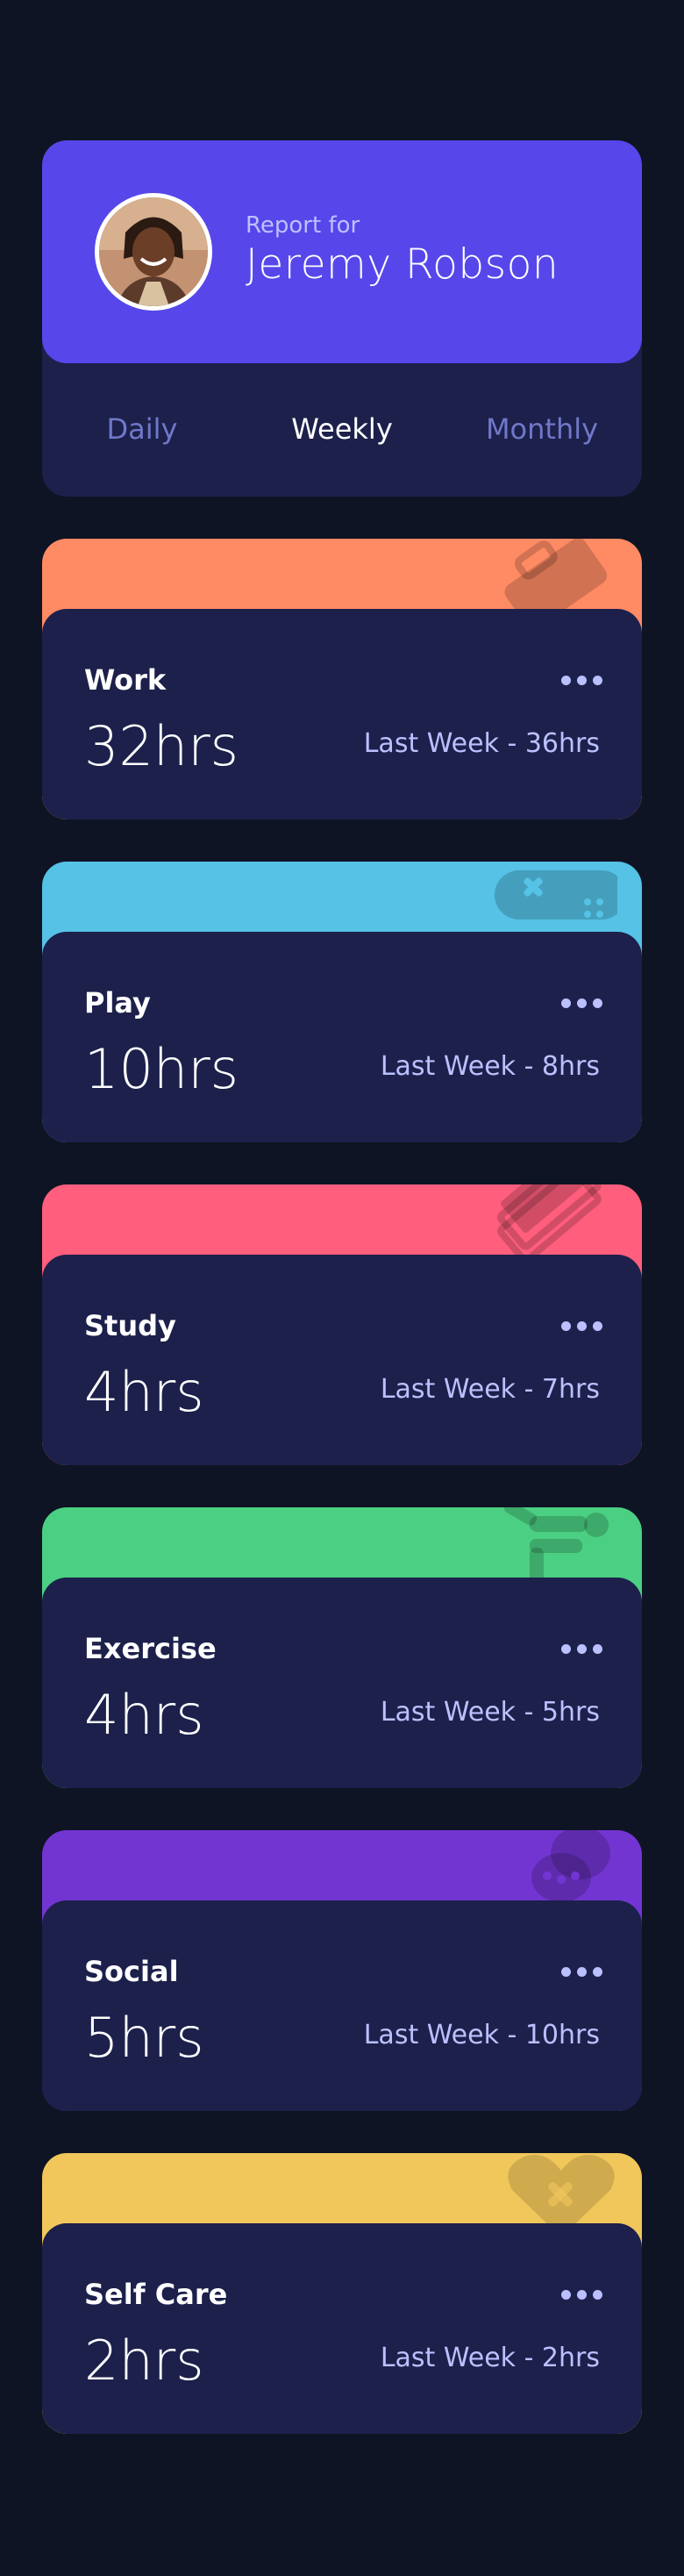 Image resolution: width=684 pixels, height=2576 pixels. What do you see at coordinates (490, 1066) in the screenshot?
I see `previous-hours: Last Week - 8hrs` at bounding box center [490, 1066].